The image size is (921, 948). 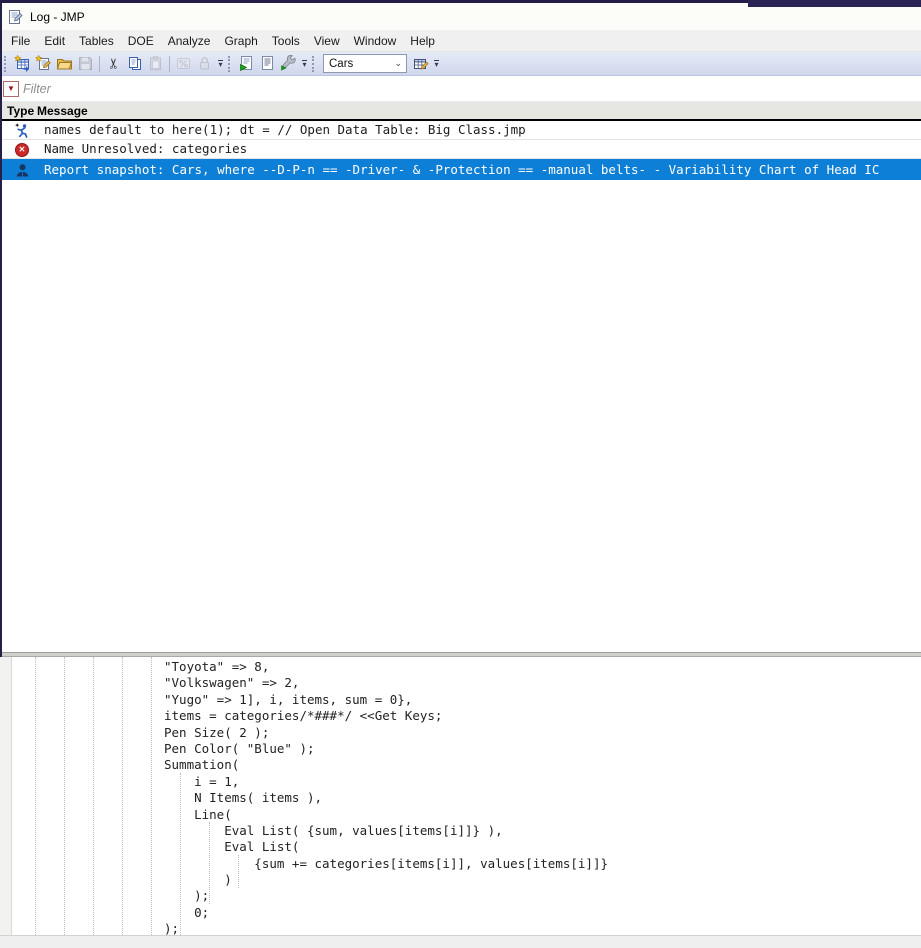 I want to click on code-line: items = categories/*###*/ <<Get Keys;, so click(x=232, y=716).